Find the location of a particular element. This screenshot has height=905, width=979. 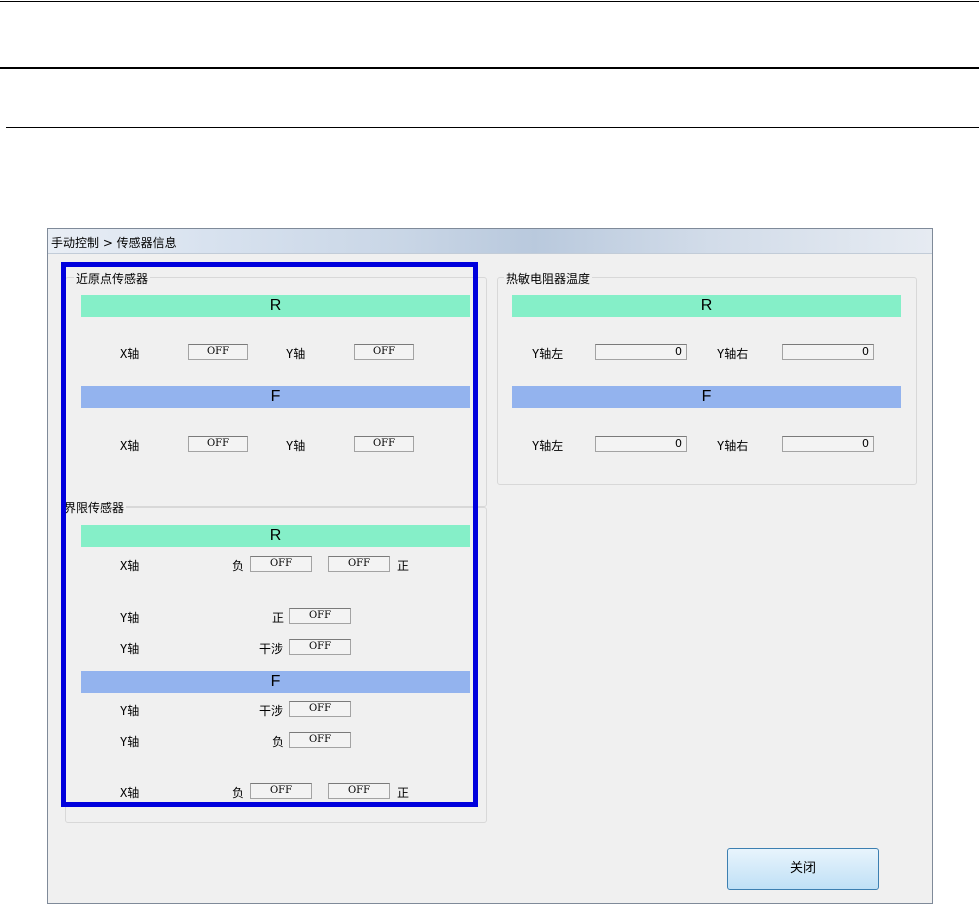

limit-f-band: F is located at coordinates (275, 682).